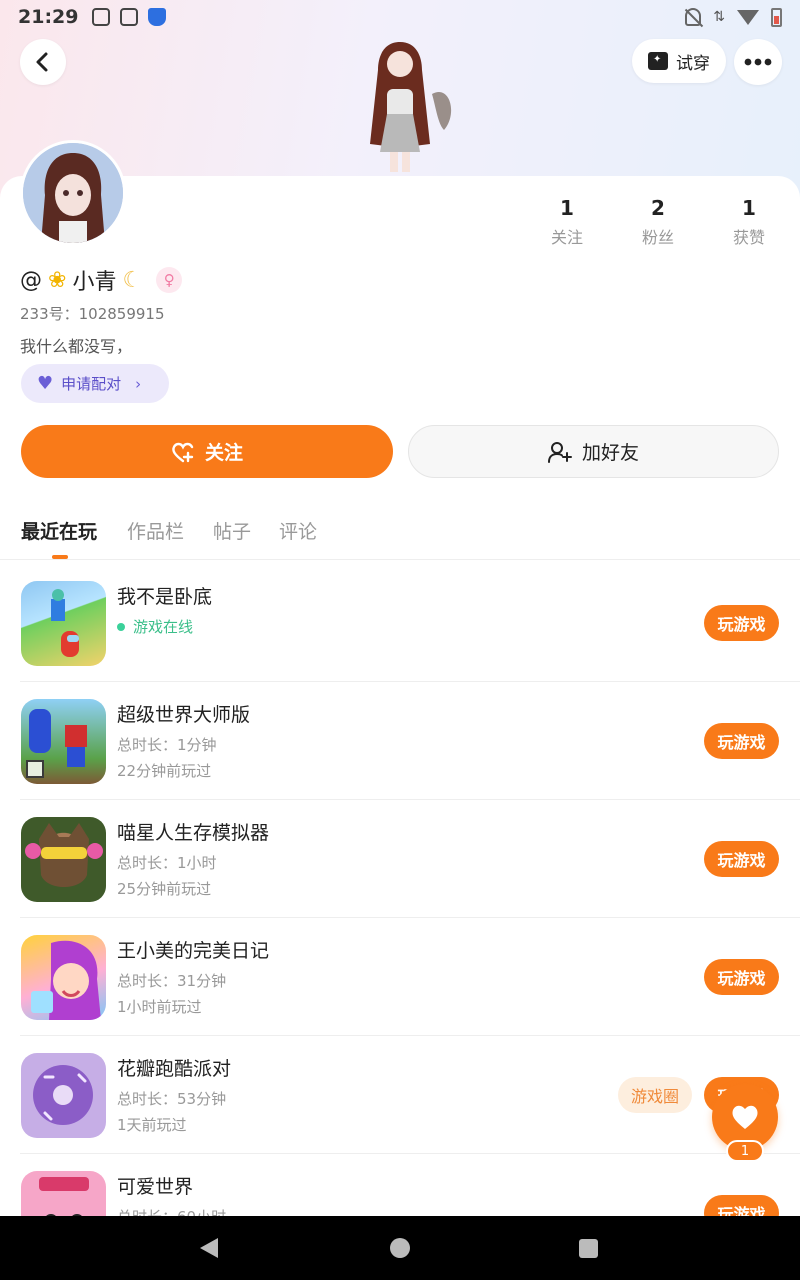  What do you see at coordinates (174, 1069) in the screenshot?
I see `game-name: 花瓣跑酷派对` at bounding box center [174, 1069].